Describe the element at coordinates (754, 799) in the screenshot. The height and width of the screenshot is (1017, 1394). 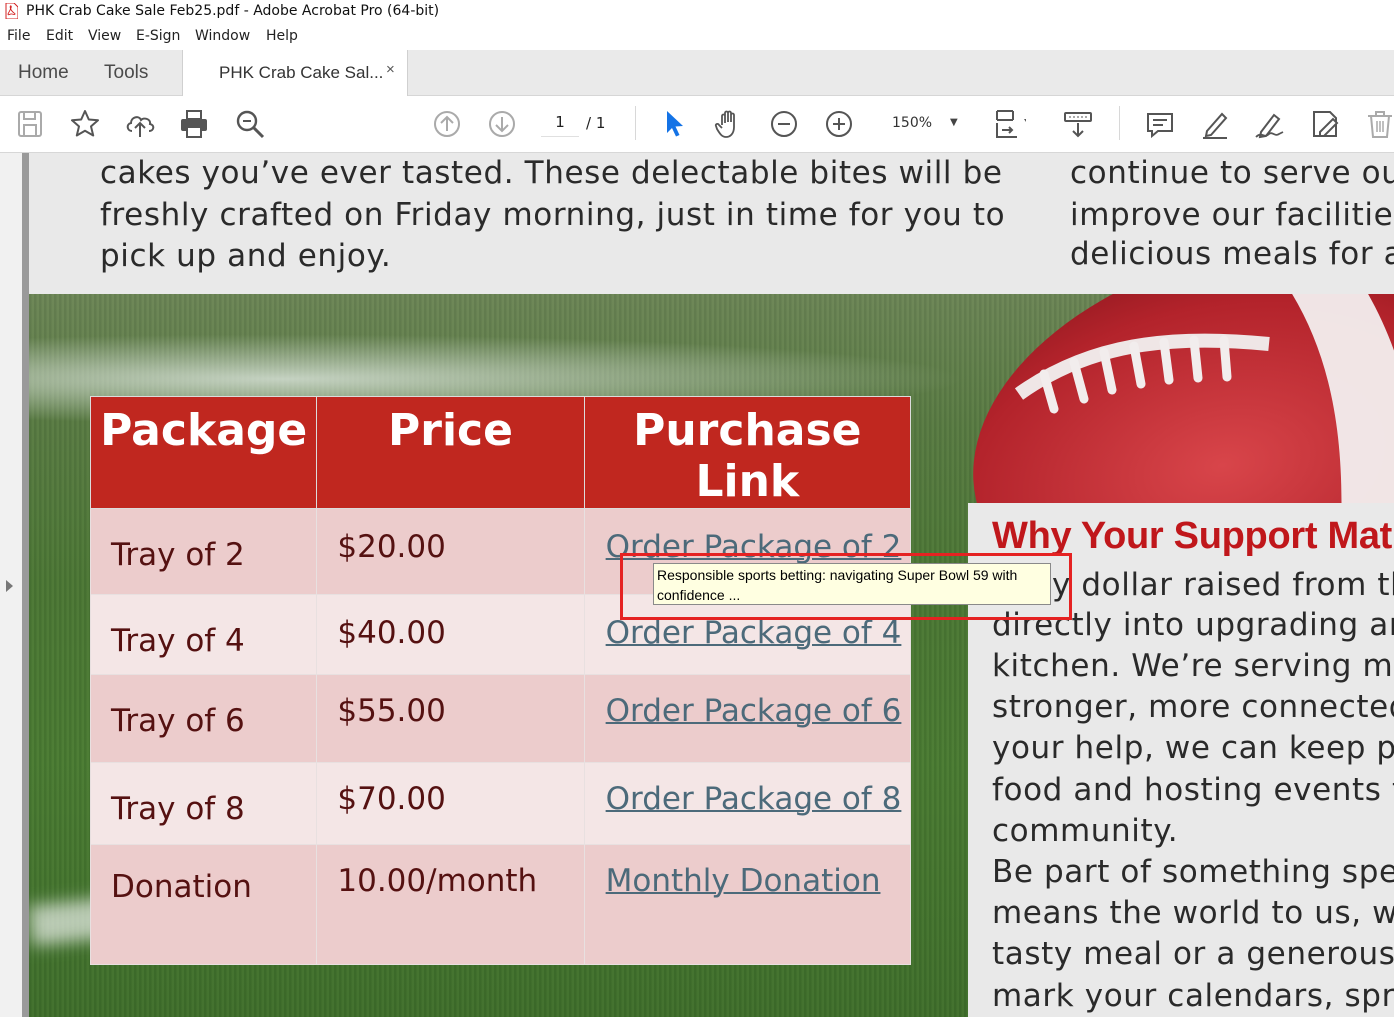
I see `order-package-8-link: Order Package of 8` at that location.